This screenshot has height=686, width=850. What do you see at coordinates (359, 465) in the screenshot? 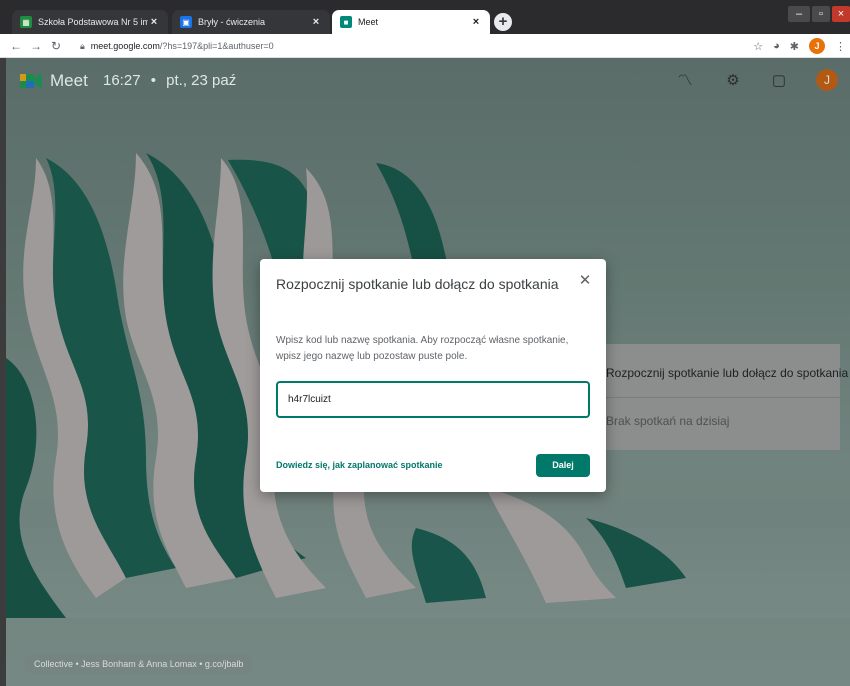
I see `schedule-help-link: Dowiedz się, jak zaplanować spotkanie` at bounding box center [359, 465].